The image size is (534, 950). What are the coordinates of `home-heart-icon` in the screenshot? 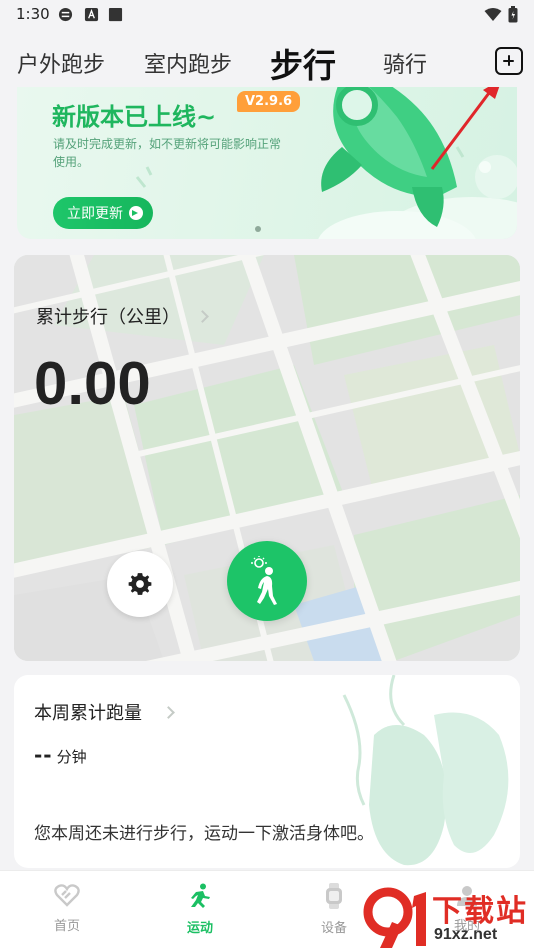 It's located at (67, 895).